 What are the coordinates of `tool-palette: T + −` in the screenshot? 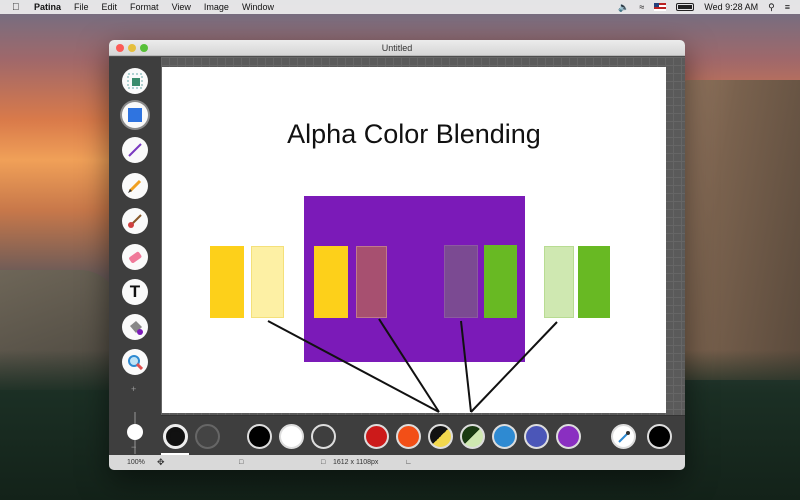 It's located at (135, 256).